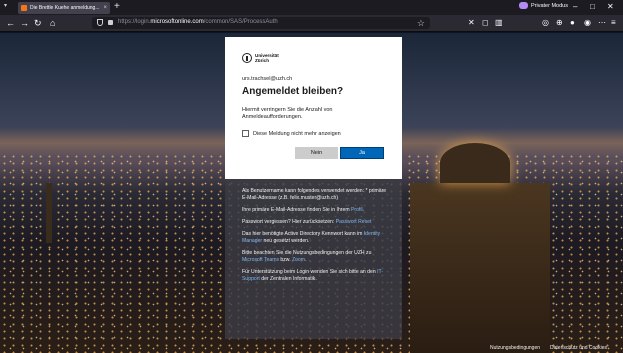 The width and height of the screenshot is (623, 353). What do you see at coordinates (316, 153) in the screenshot?
I see `no-button: Nein` at bounding box center [316, 153].